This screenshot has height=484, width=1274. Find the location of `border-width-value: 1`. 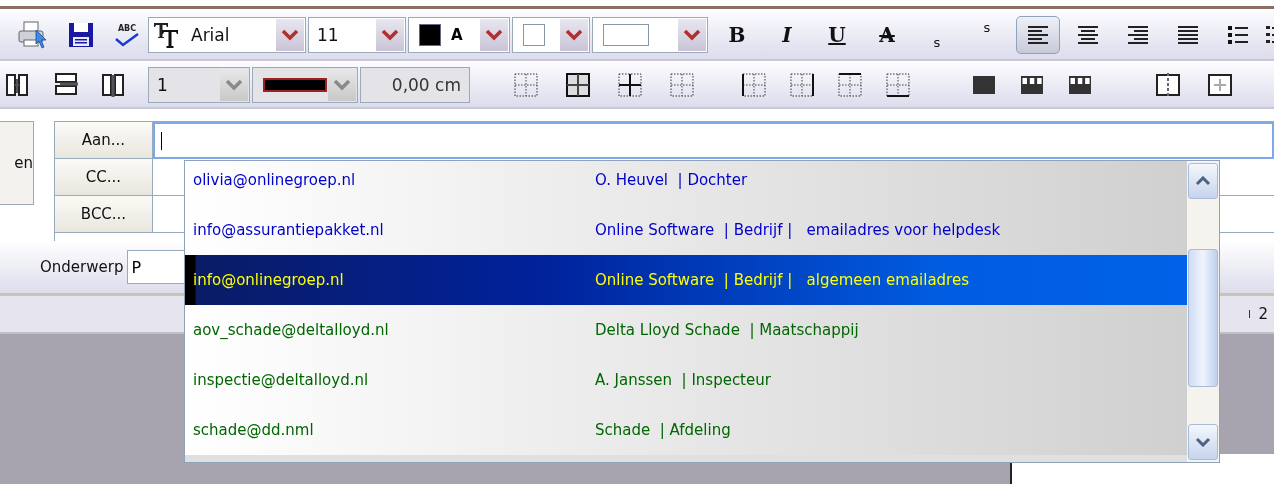

border-width-value: 1 is located at coordinates (162, 85).